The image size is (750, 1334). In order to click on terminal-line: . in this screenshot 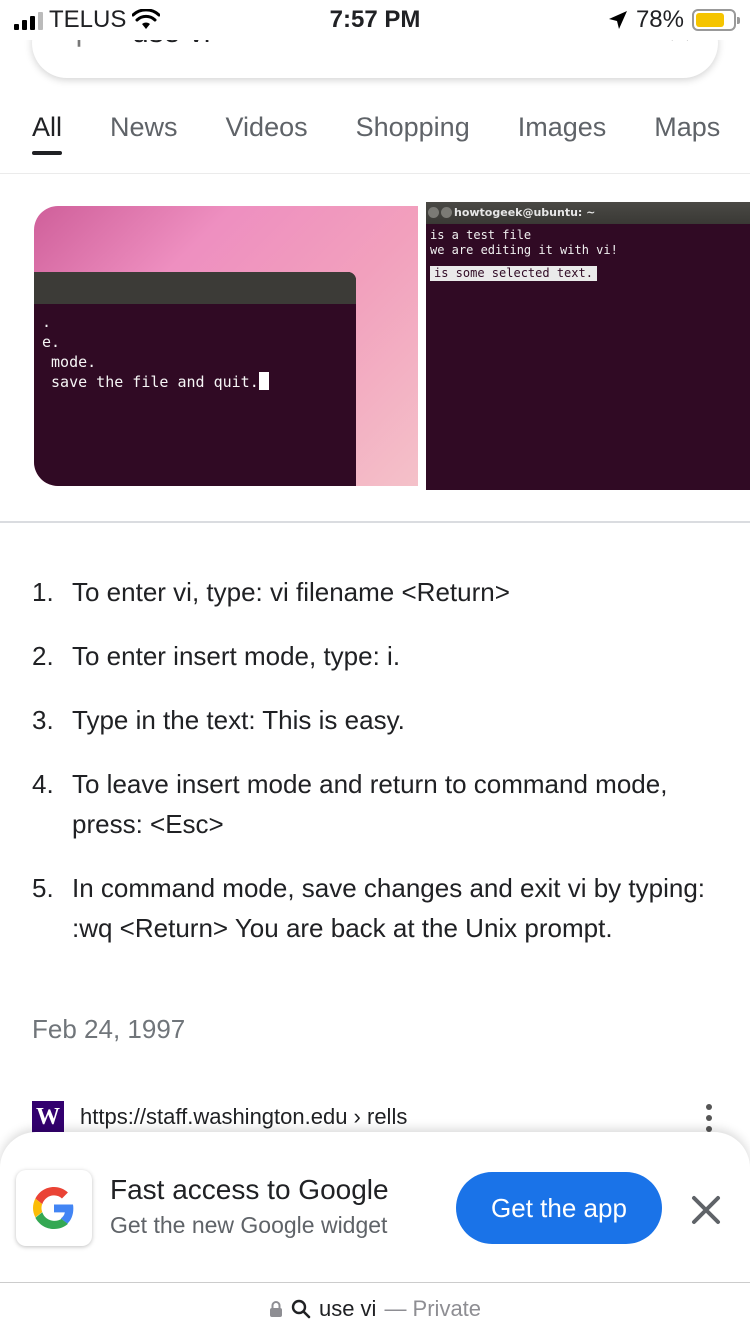, I will do `click(47, 322)`.